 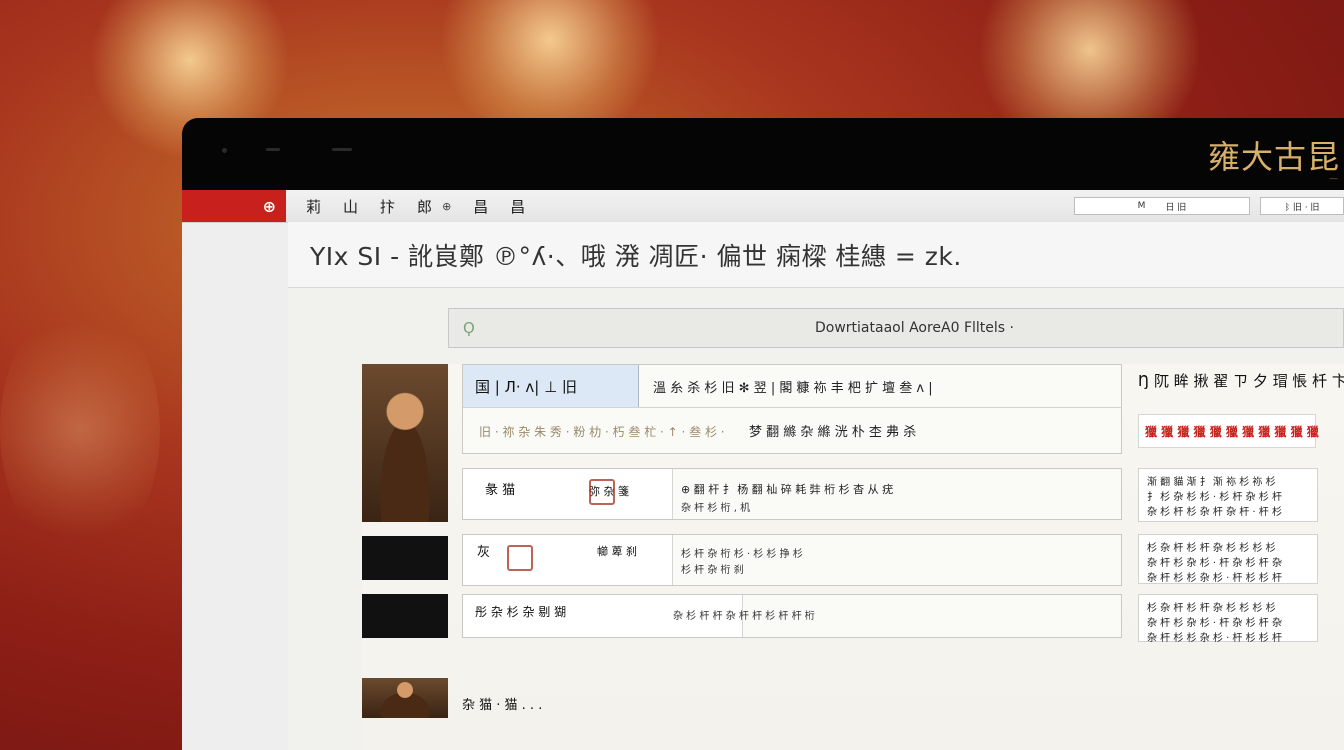 I want to click on list-item: 灰 幯 萆 刹 杉 杆 杂 桁 杉 · 杉 杉 挣 杉 杉 杆 杂 桁 刹, so click(x=792, y=560).